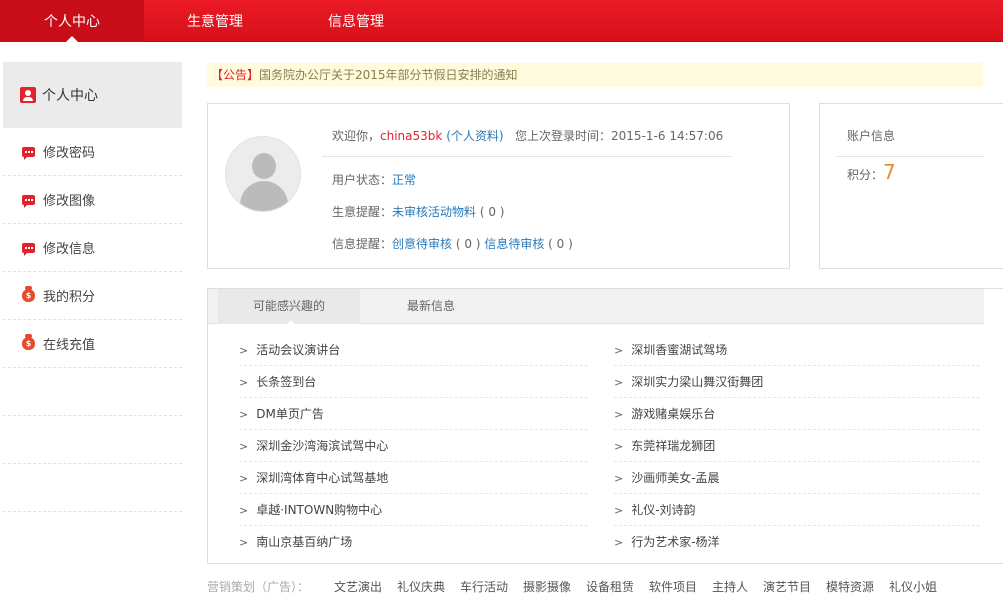 The image size is (1003, 613). What do you see at coordinates (797, 542) in the screenshot?
I see `list-item: > 行为艺术家-杨洋` at bounding box center [797, 542].